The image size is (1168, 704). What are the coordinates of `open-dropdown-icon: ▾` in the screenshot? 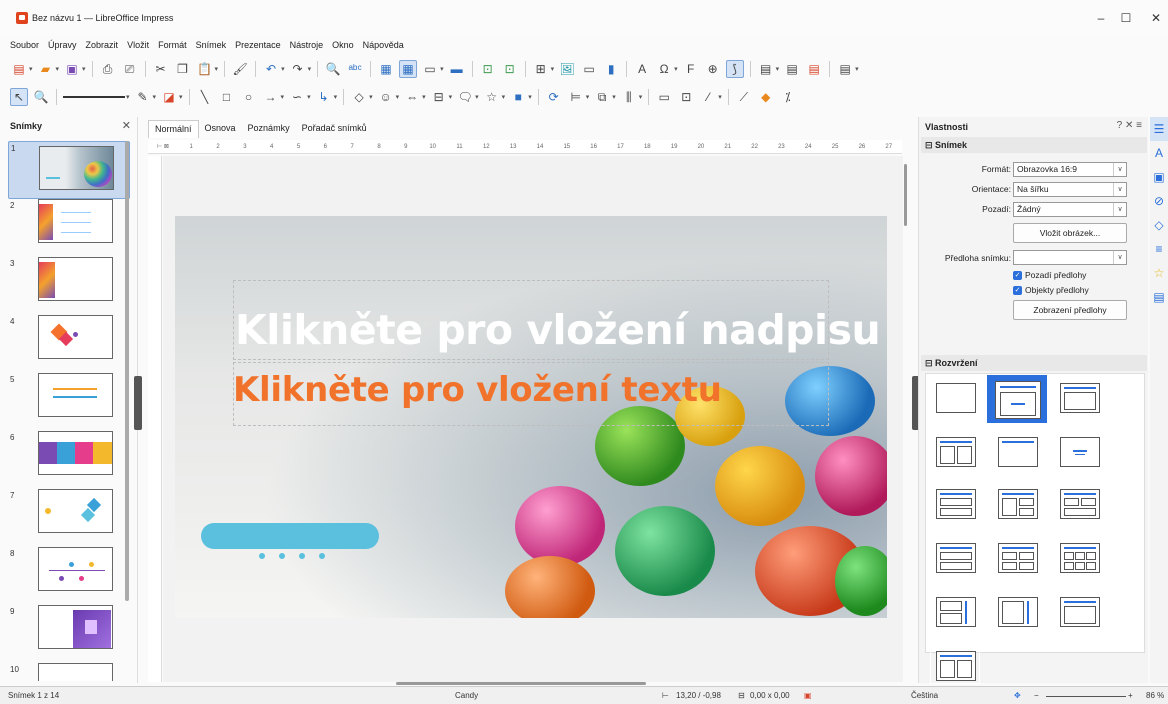 It's located at (58, 69).